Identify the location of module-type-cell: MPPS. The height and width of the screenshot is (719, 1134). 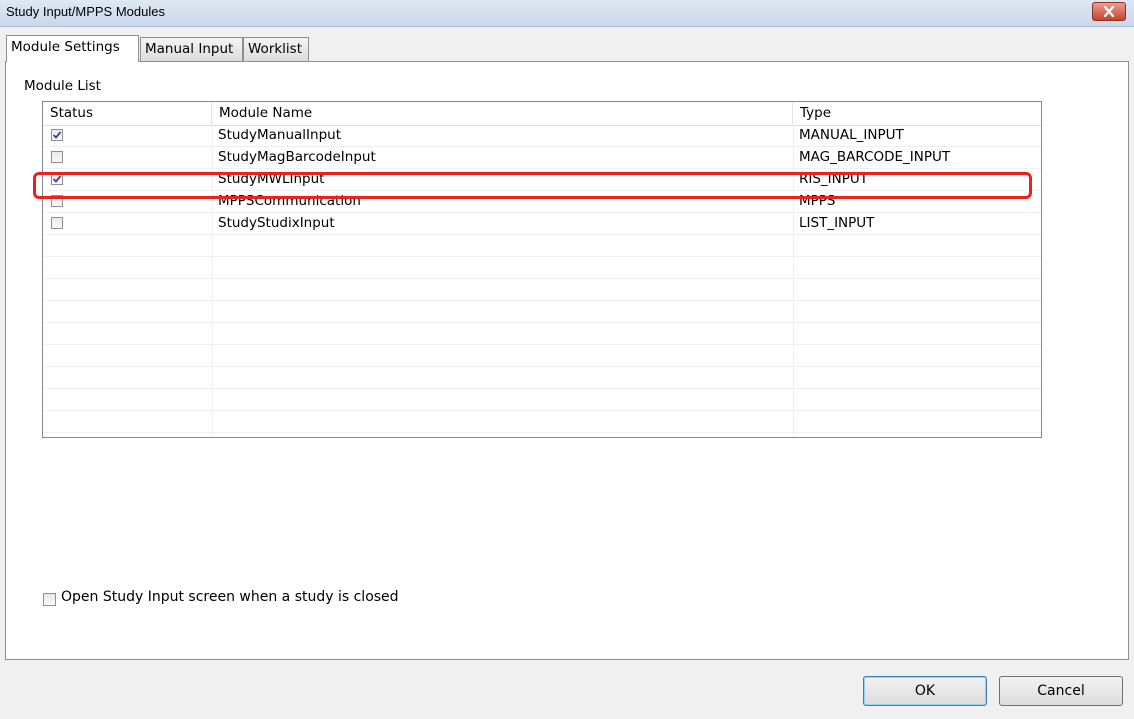
(817, 201).